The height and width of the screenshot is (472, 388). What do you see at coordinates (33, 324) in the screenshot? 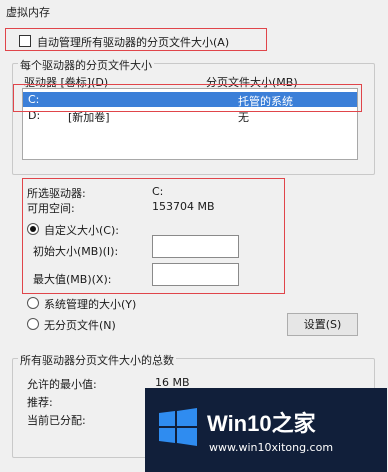
I see `no-paging-file-radio` at bounding box center [33, 324].